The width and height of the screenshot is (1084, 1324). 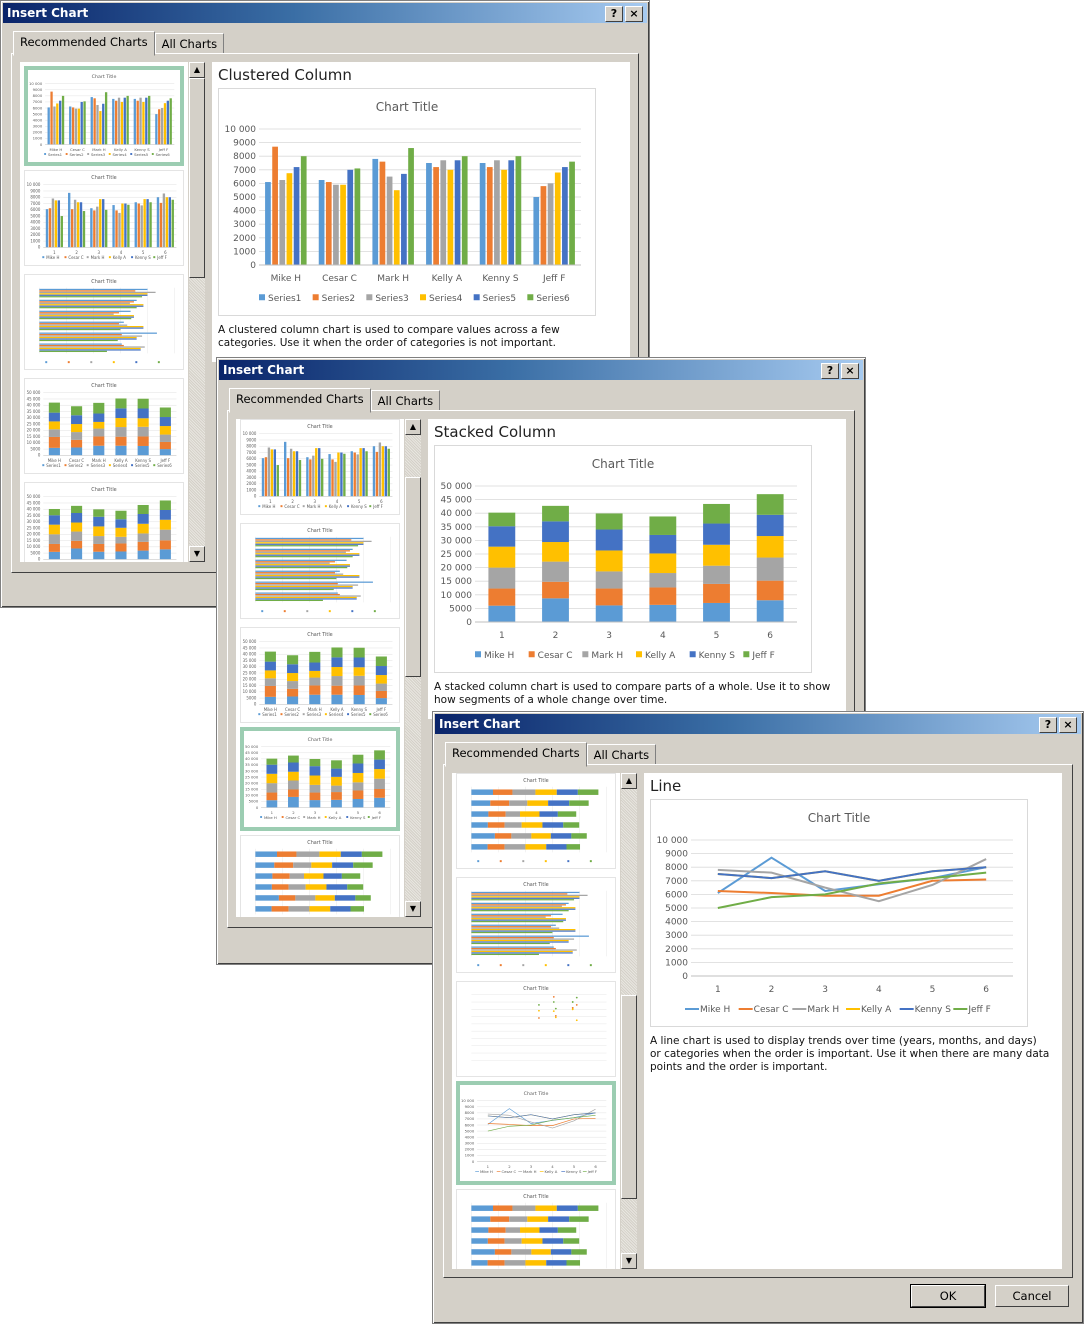 I want to click on y-tick-label: 7000, so click(x=35, y=203).